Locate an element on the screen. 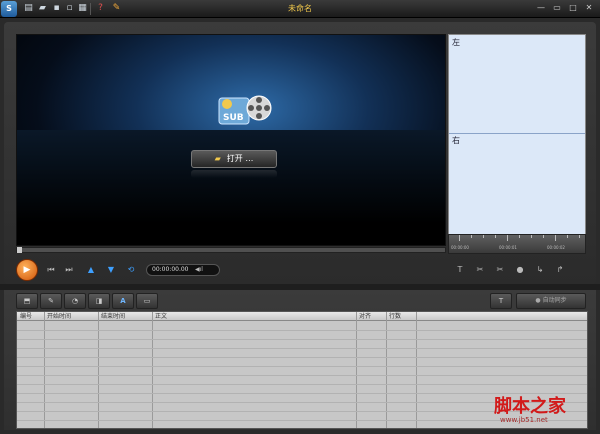 This screenshot has width=600, height=434. seek-bar is located at coordinates (231, 250).